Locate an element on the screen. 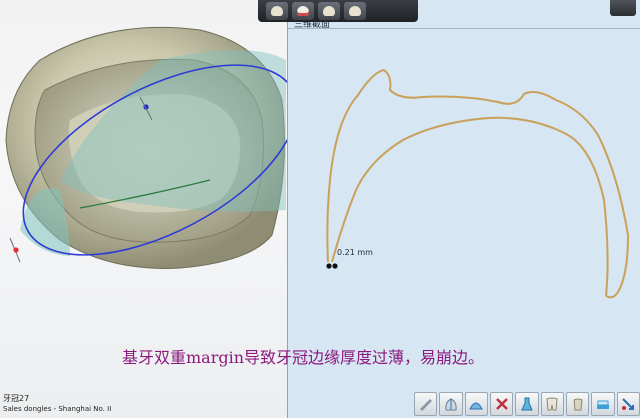 The image size is (640, 418). crown-view-4-button is located at coordinates (355, 11).